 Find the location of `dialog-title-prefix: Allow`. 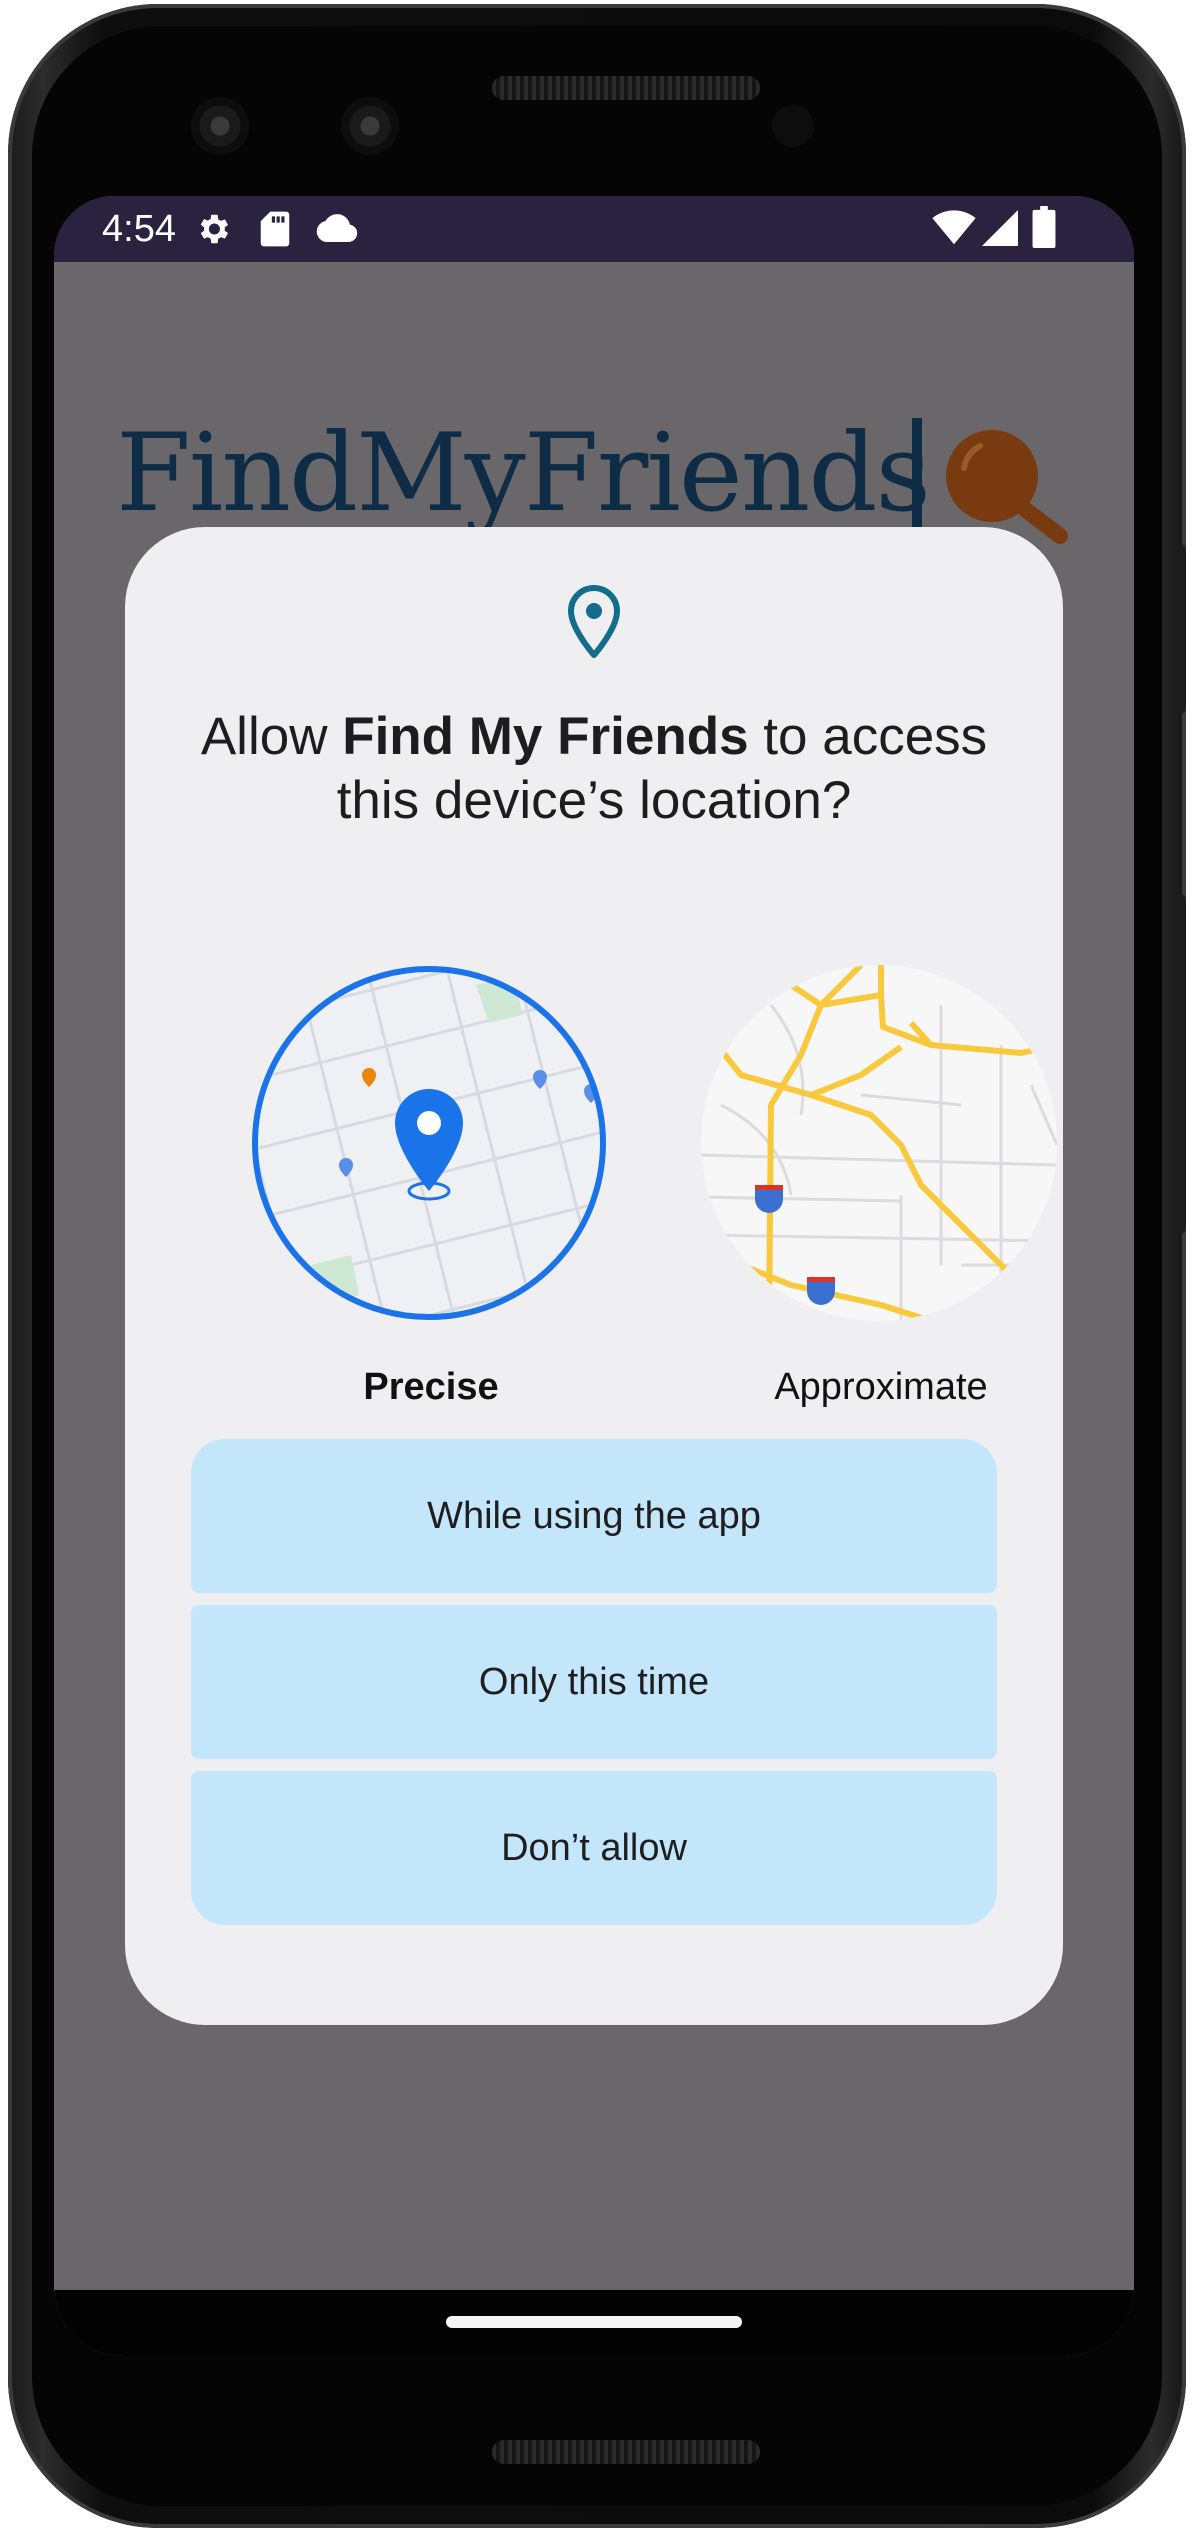

dialog-title-prefix: Allow is located at coordinates (271, 736).